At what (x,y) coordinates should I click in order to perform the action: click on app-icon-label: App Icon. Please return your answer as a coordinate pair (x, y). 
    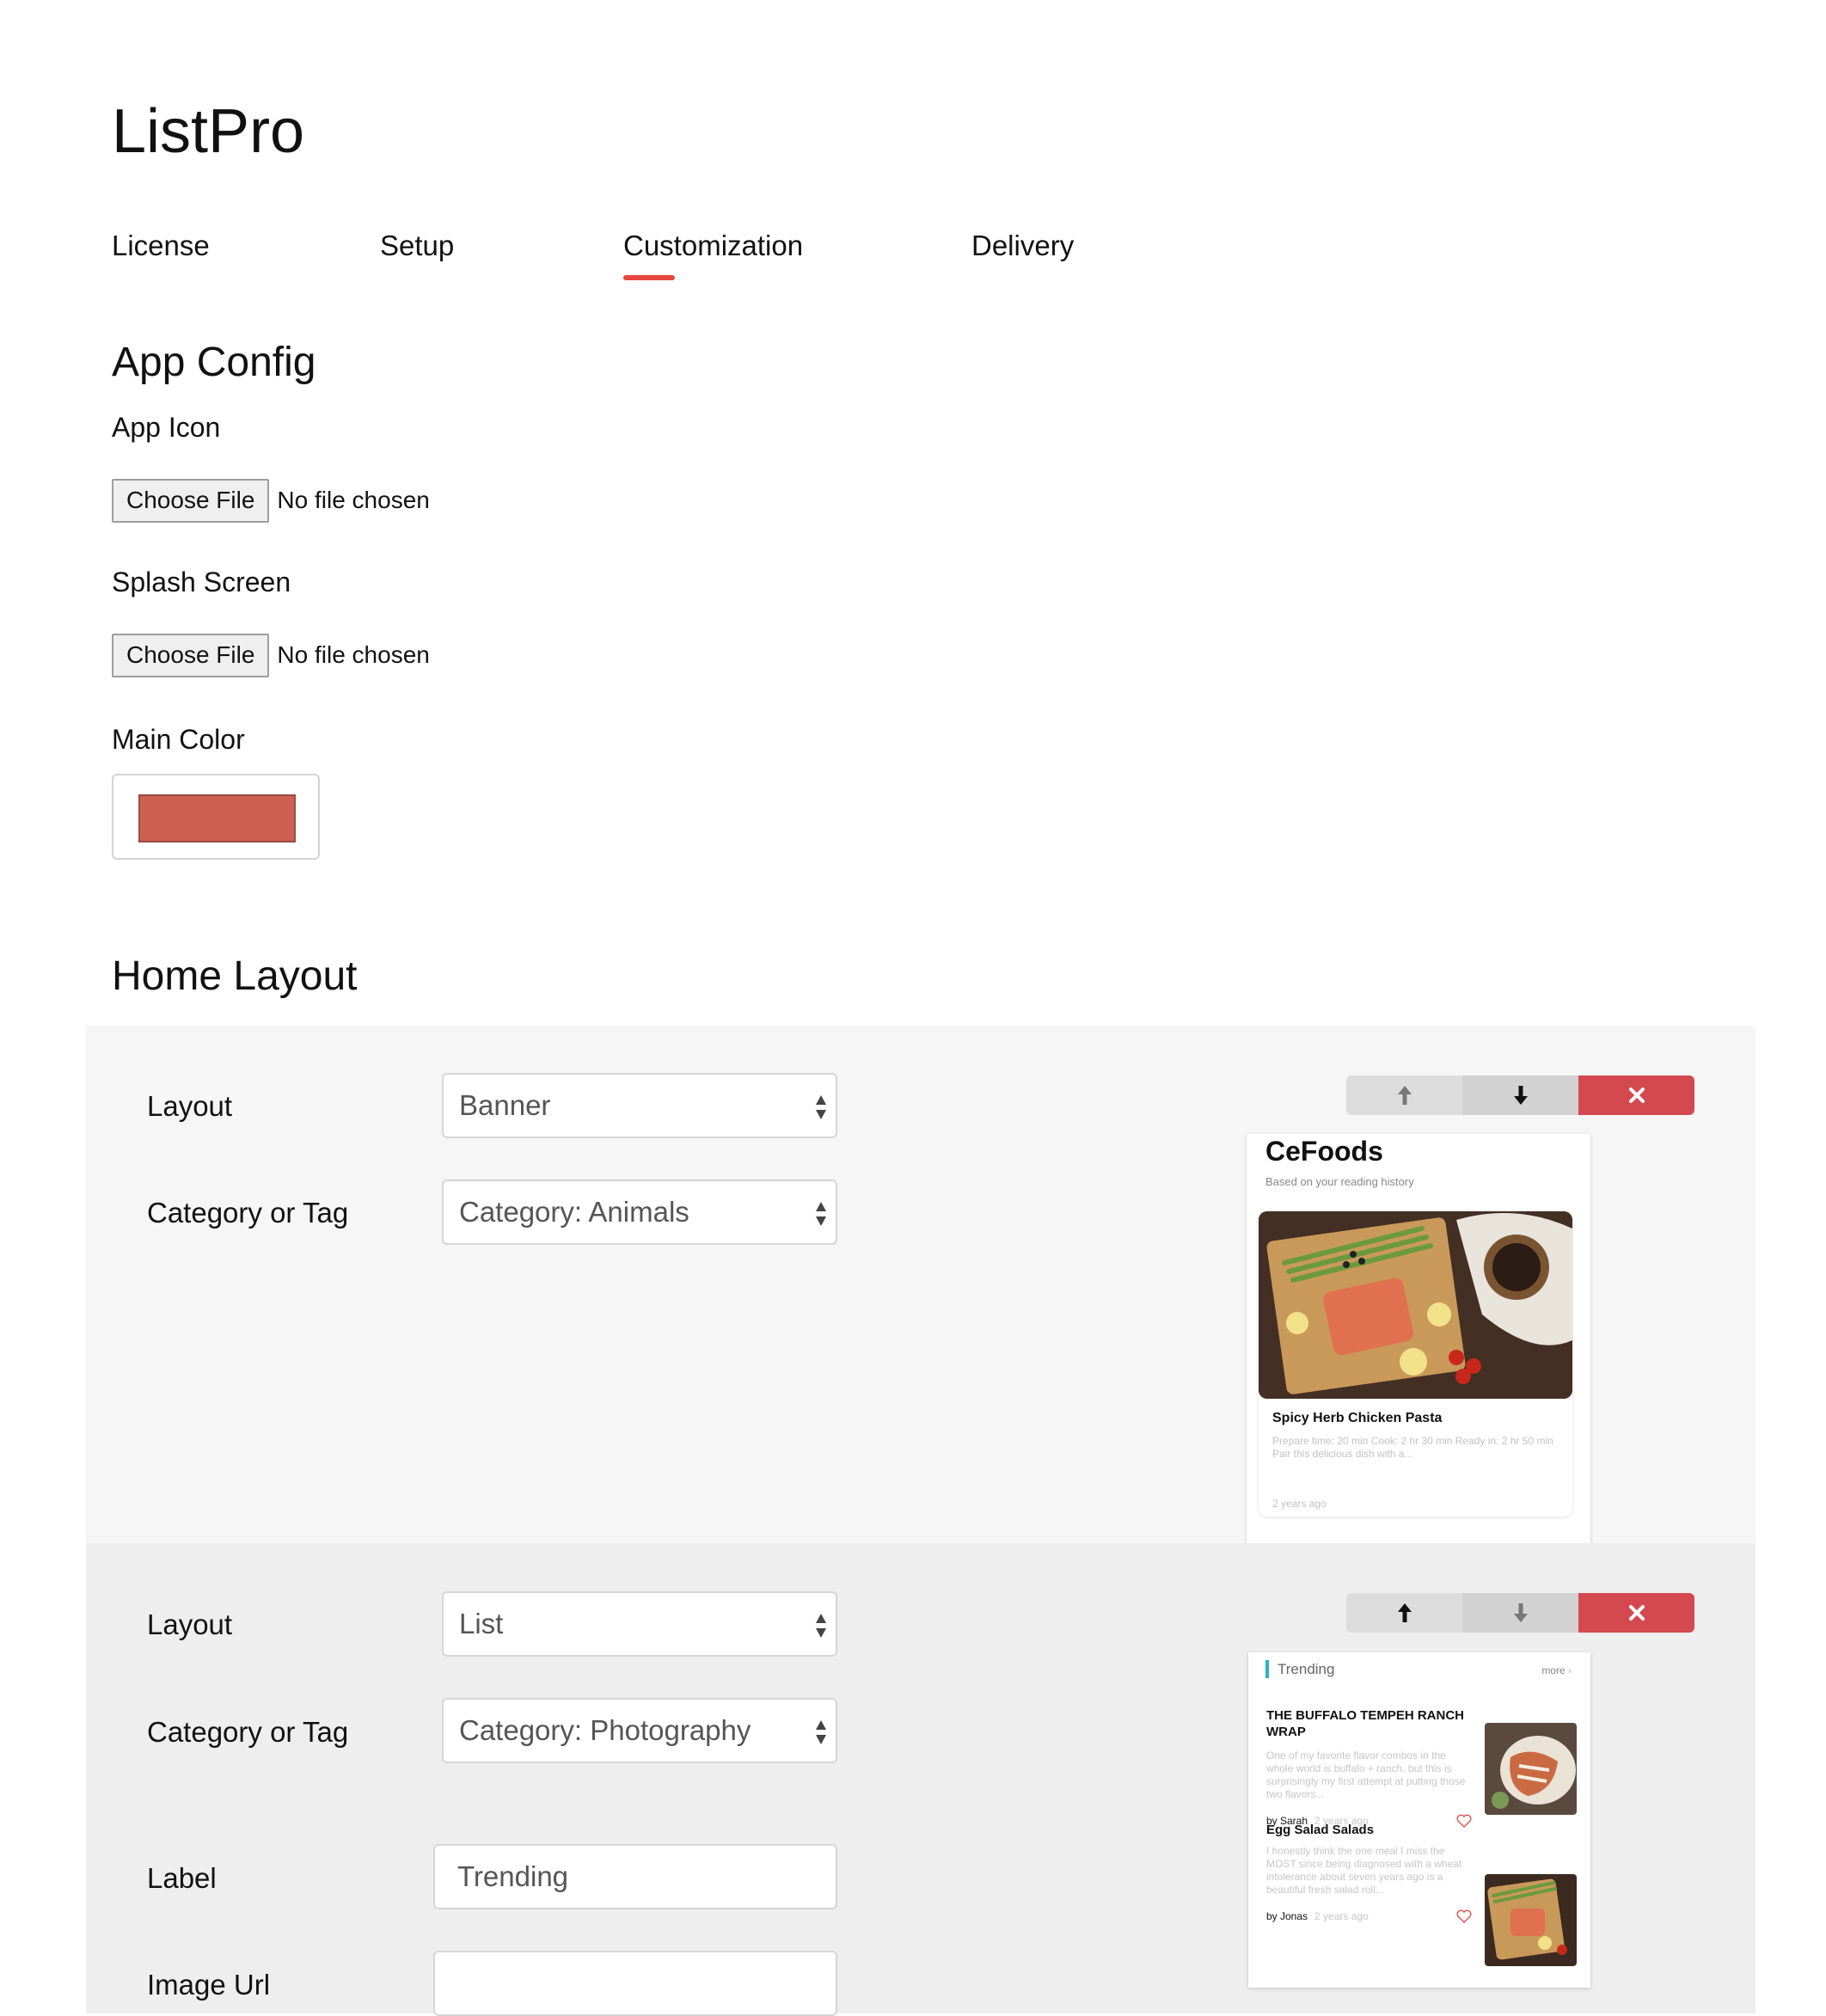
    Looking at the image, I should click on (166, 427).